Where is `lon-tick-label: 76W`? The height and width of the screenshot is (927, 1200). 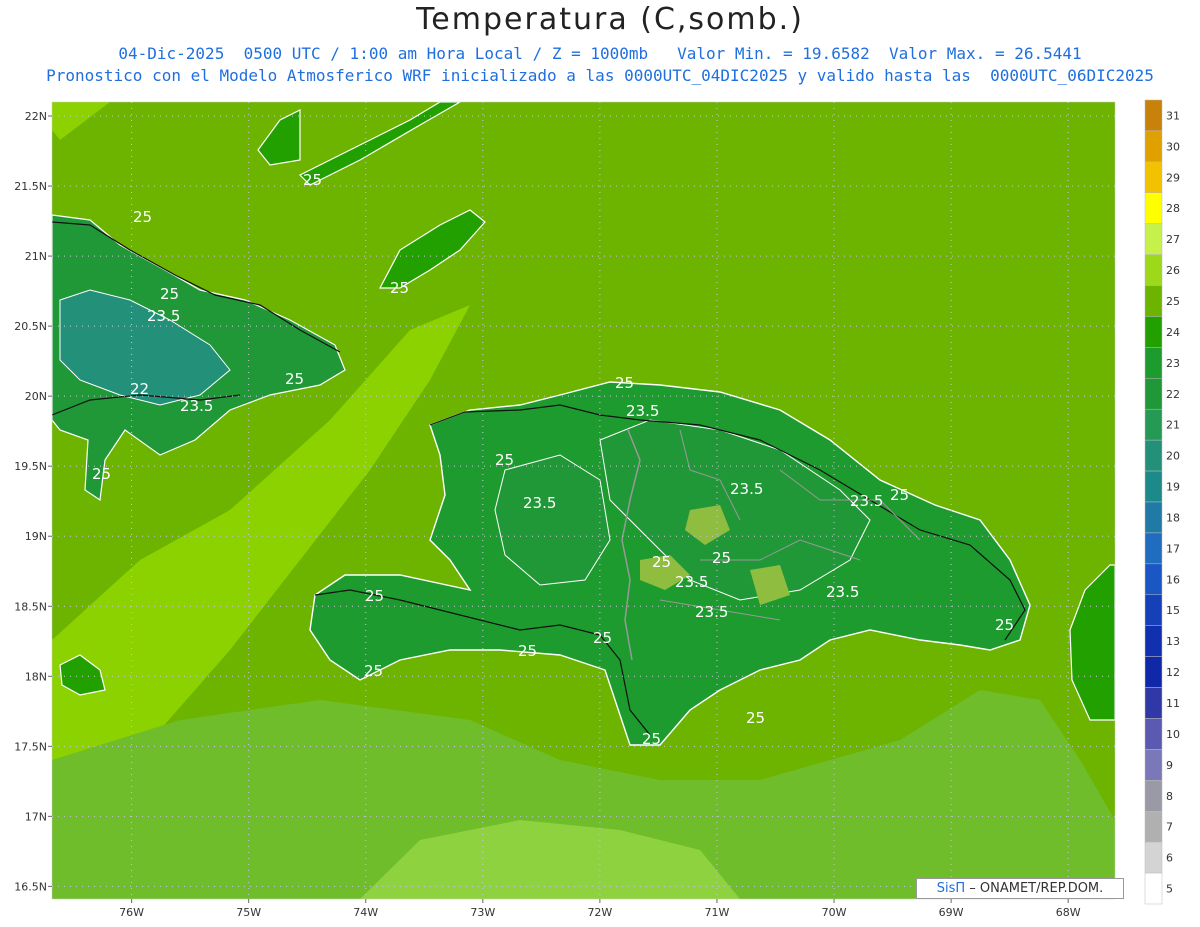
lon-tick-label: 76W is located at coordinates (131, 912).